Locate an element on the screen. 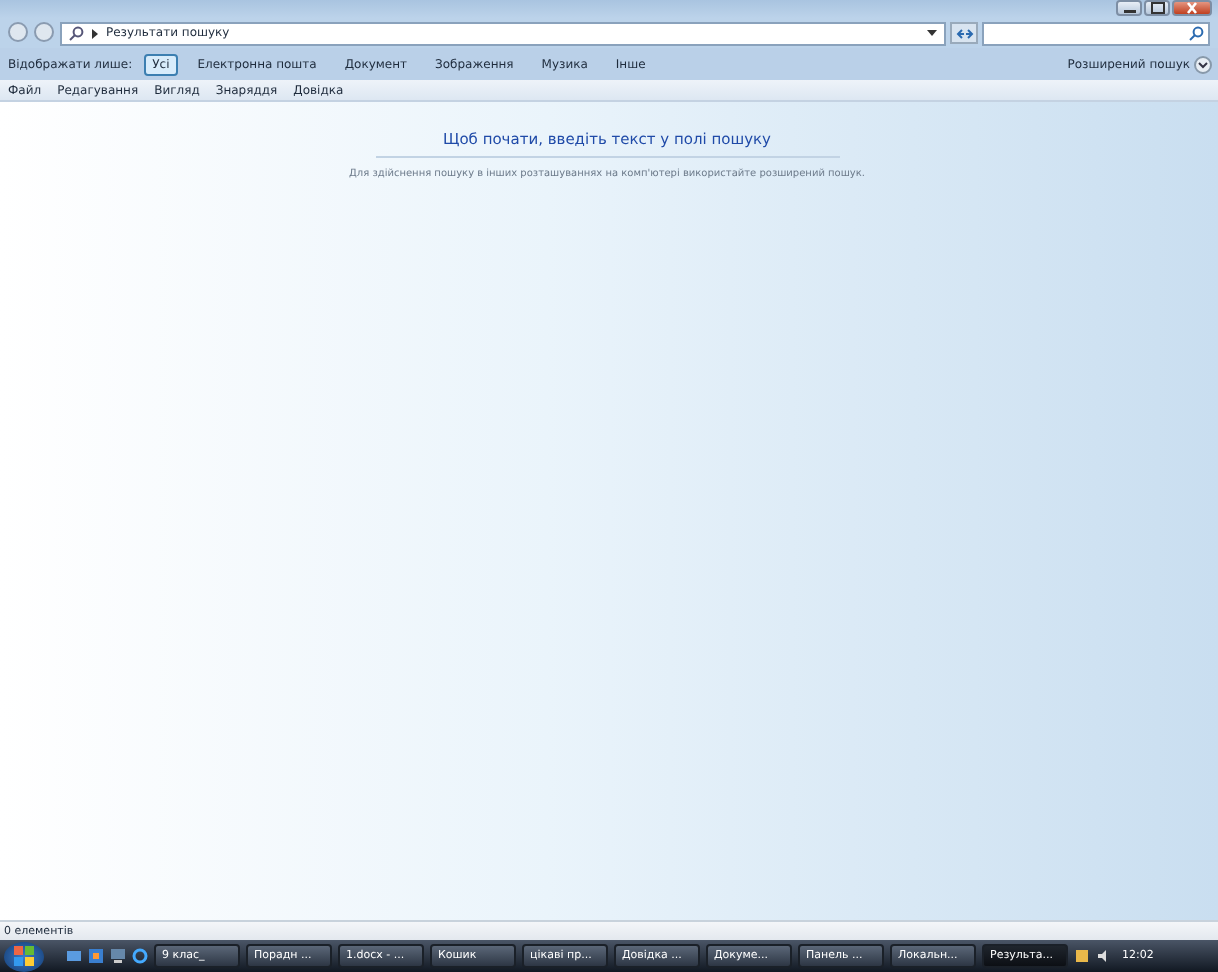  refresh-icon is located at coordinates (964, 33).